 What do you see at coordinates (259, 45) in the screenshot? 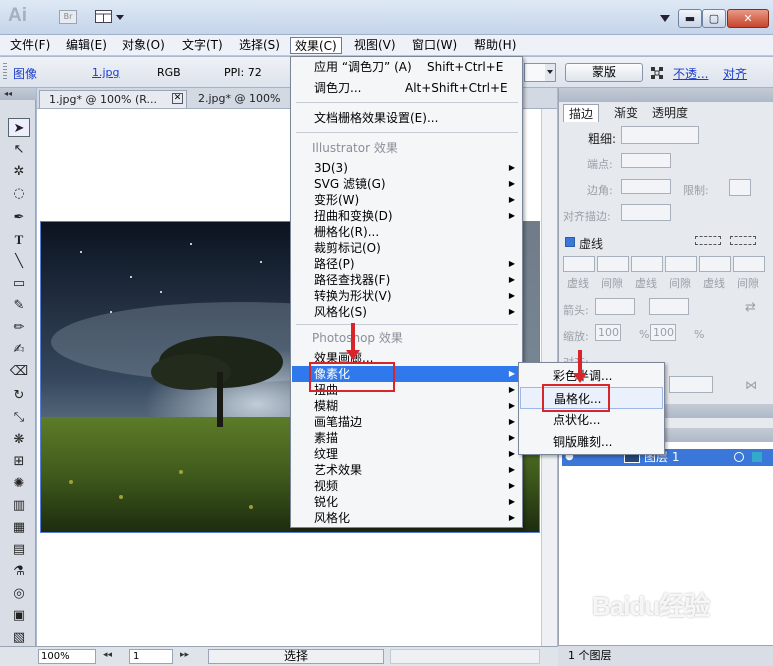
I see `menu-select: 选择(S)` at bounding box center [259, 45].